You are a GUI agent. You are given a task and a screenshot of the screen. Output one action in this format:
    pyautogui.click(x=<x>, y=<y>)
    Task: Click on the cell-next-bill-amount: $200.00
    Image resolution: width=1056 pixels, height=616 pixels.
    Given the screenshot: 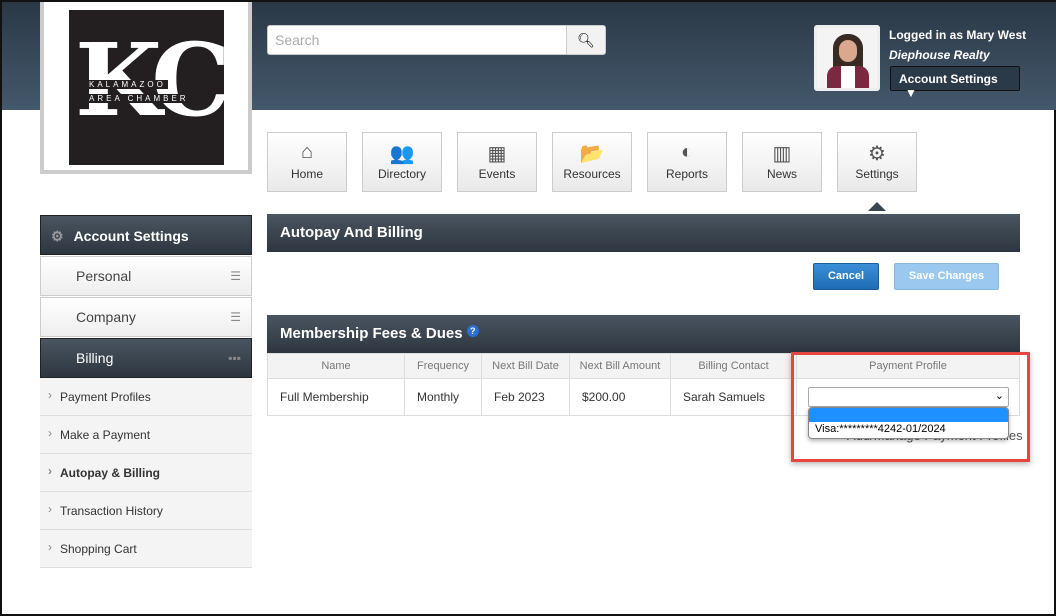 What is the action you would take?
    pyautogui.click(x=620, y=397)
    